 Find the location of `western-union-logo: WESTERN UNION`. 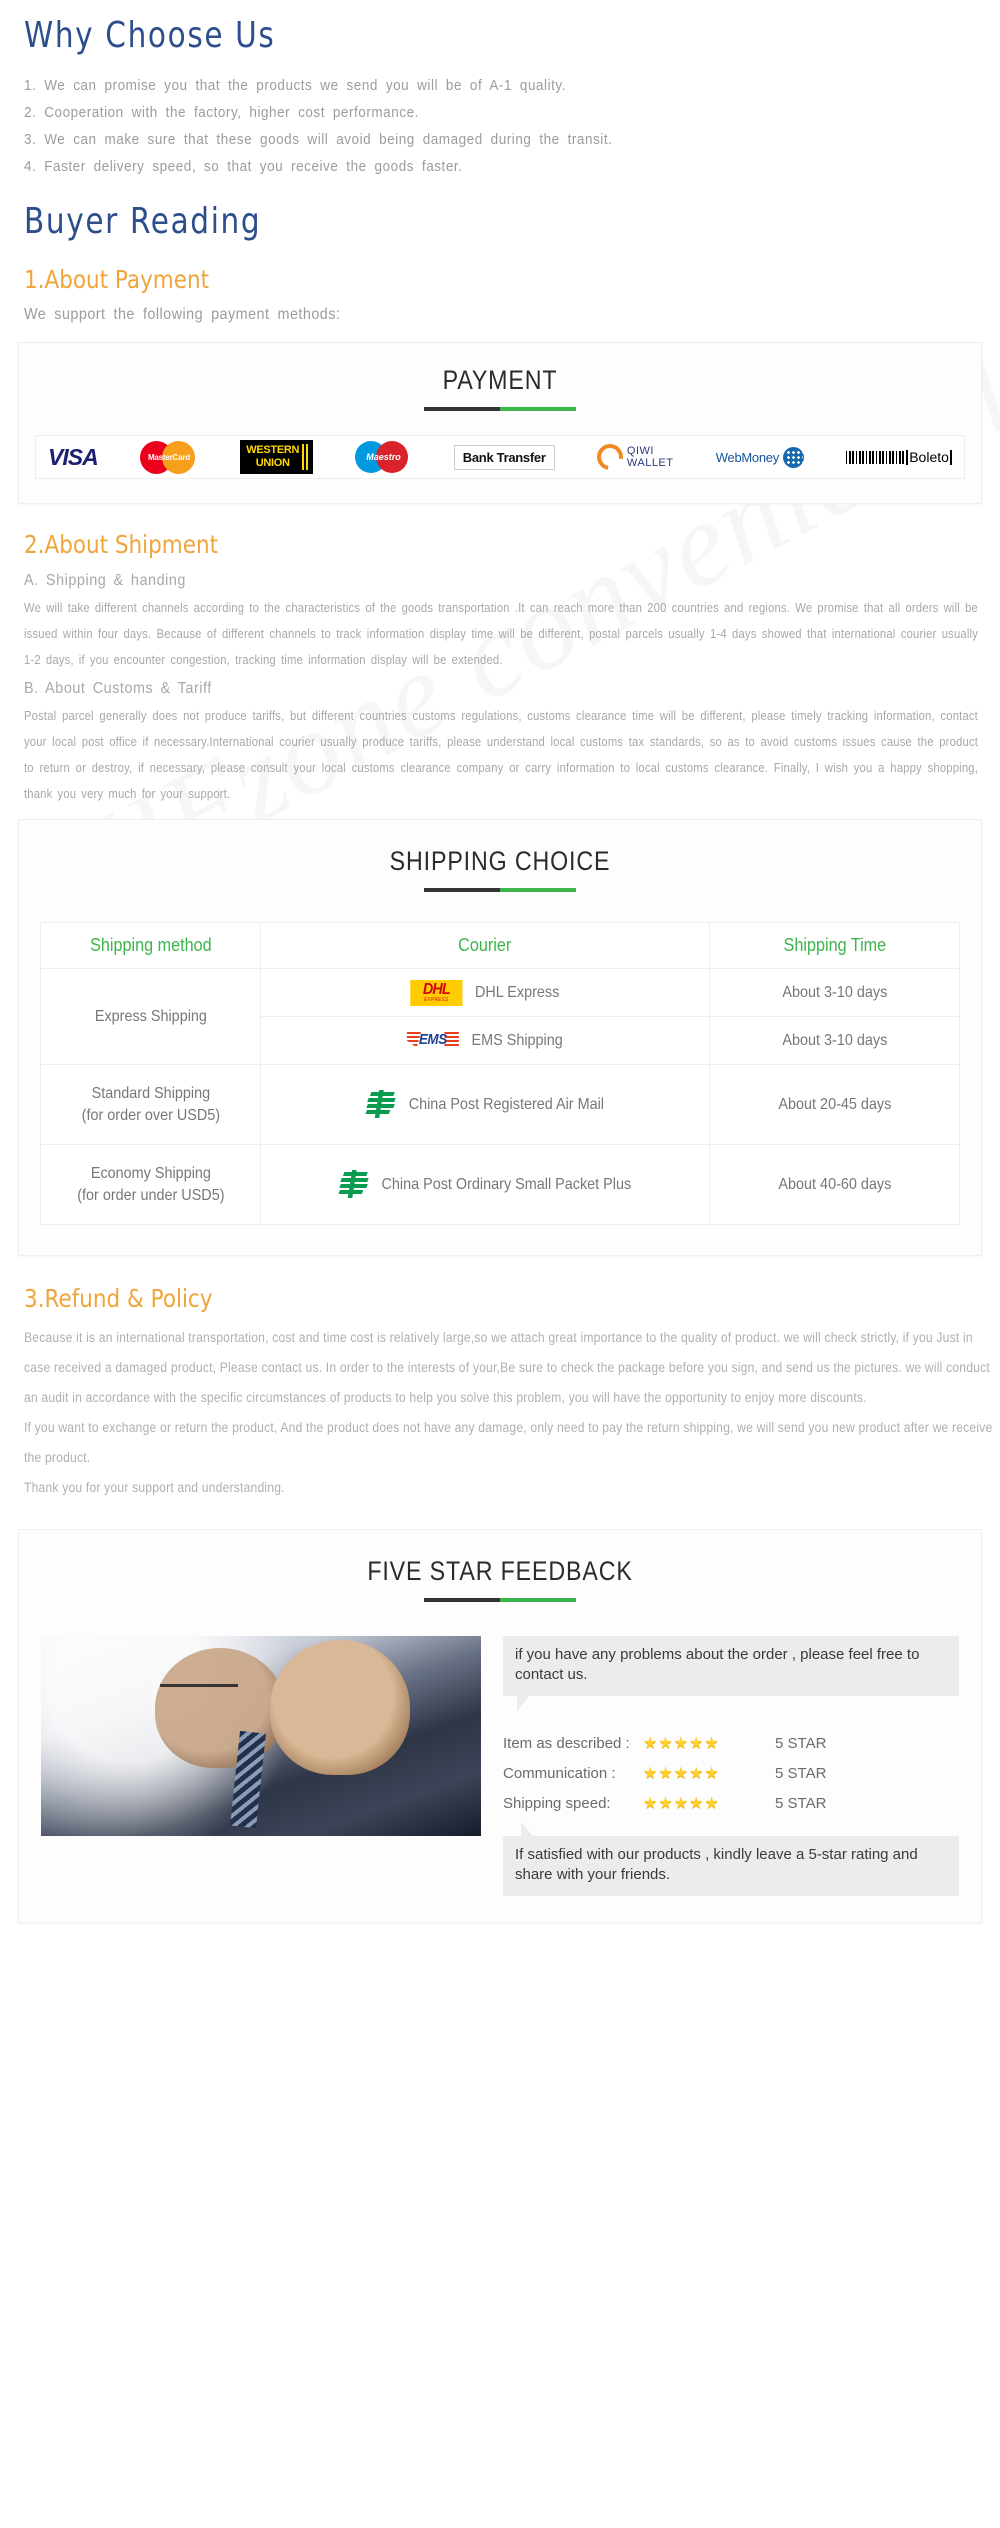

western-union-logo: WESTERN UNION is located at coordinates (277, 457).